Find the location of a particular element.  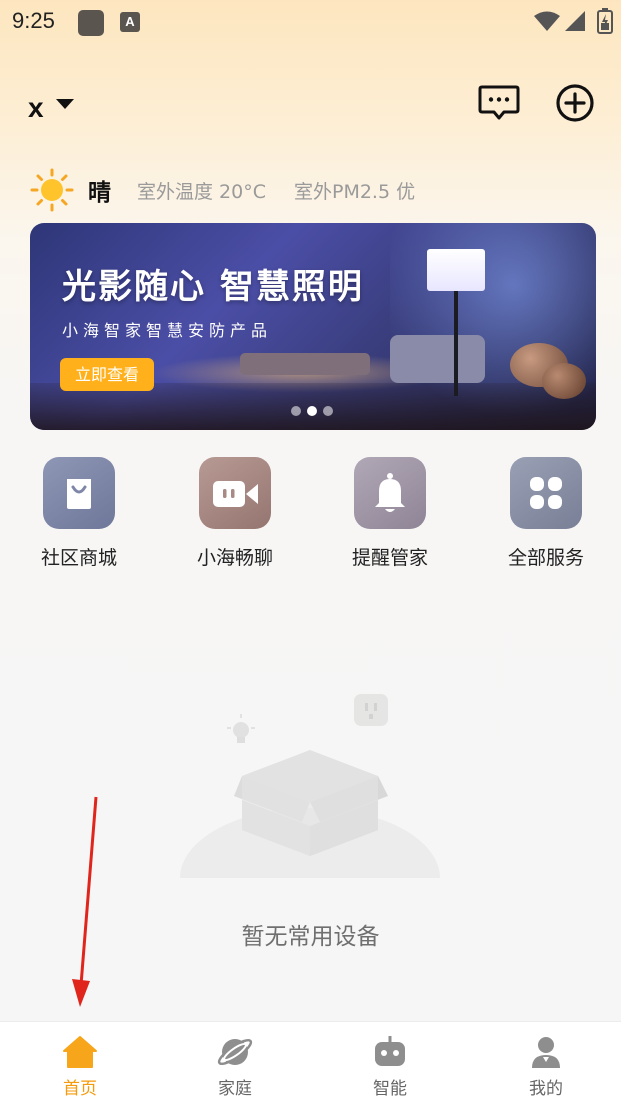

floor-lamp-pole is located at coordinates (456, 343).